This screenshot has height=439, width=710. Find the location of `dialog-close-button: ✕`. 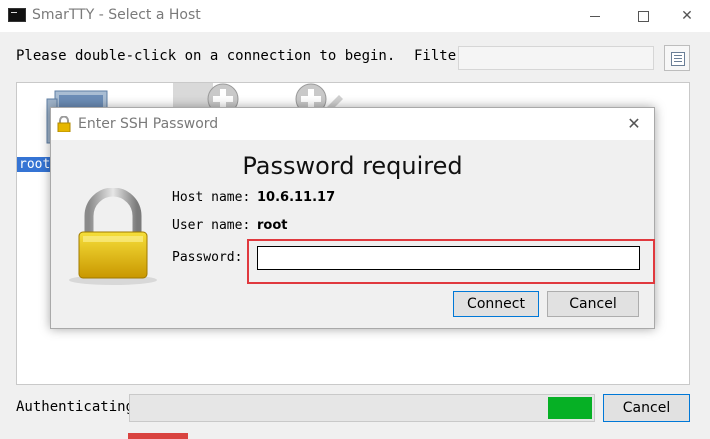

dialog-close-button: ✕ is located at coordinates (634, 124).